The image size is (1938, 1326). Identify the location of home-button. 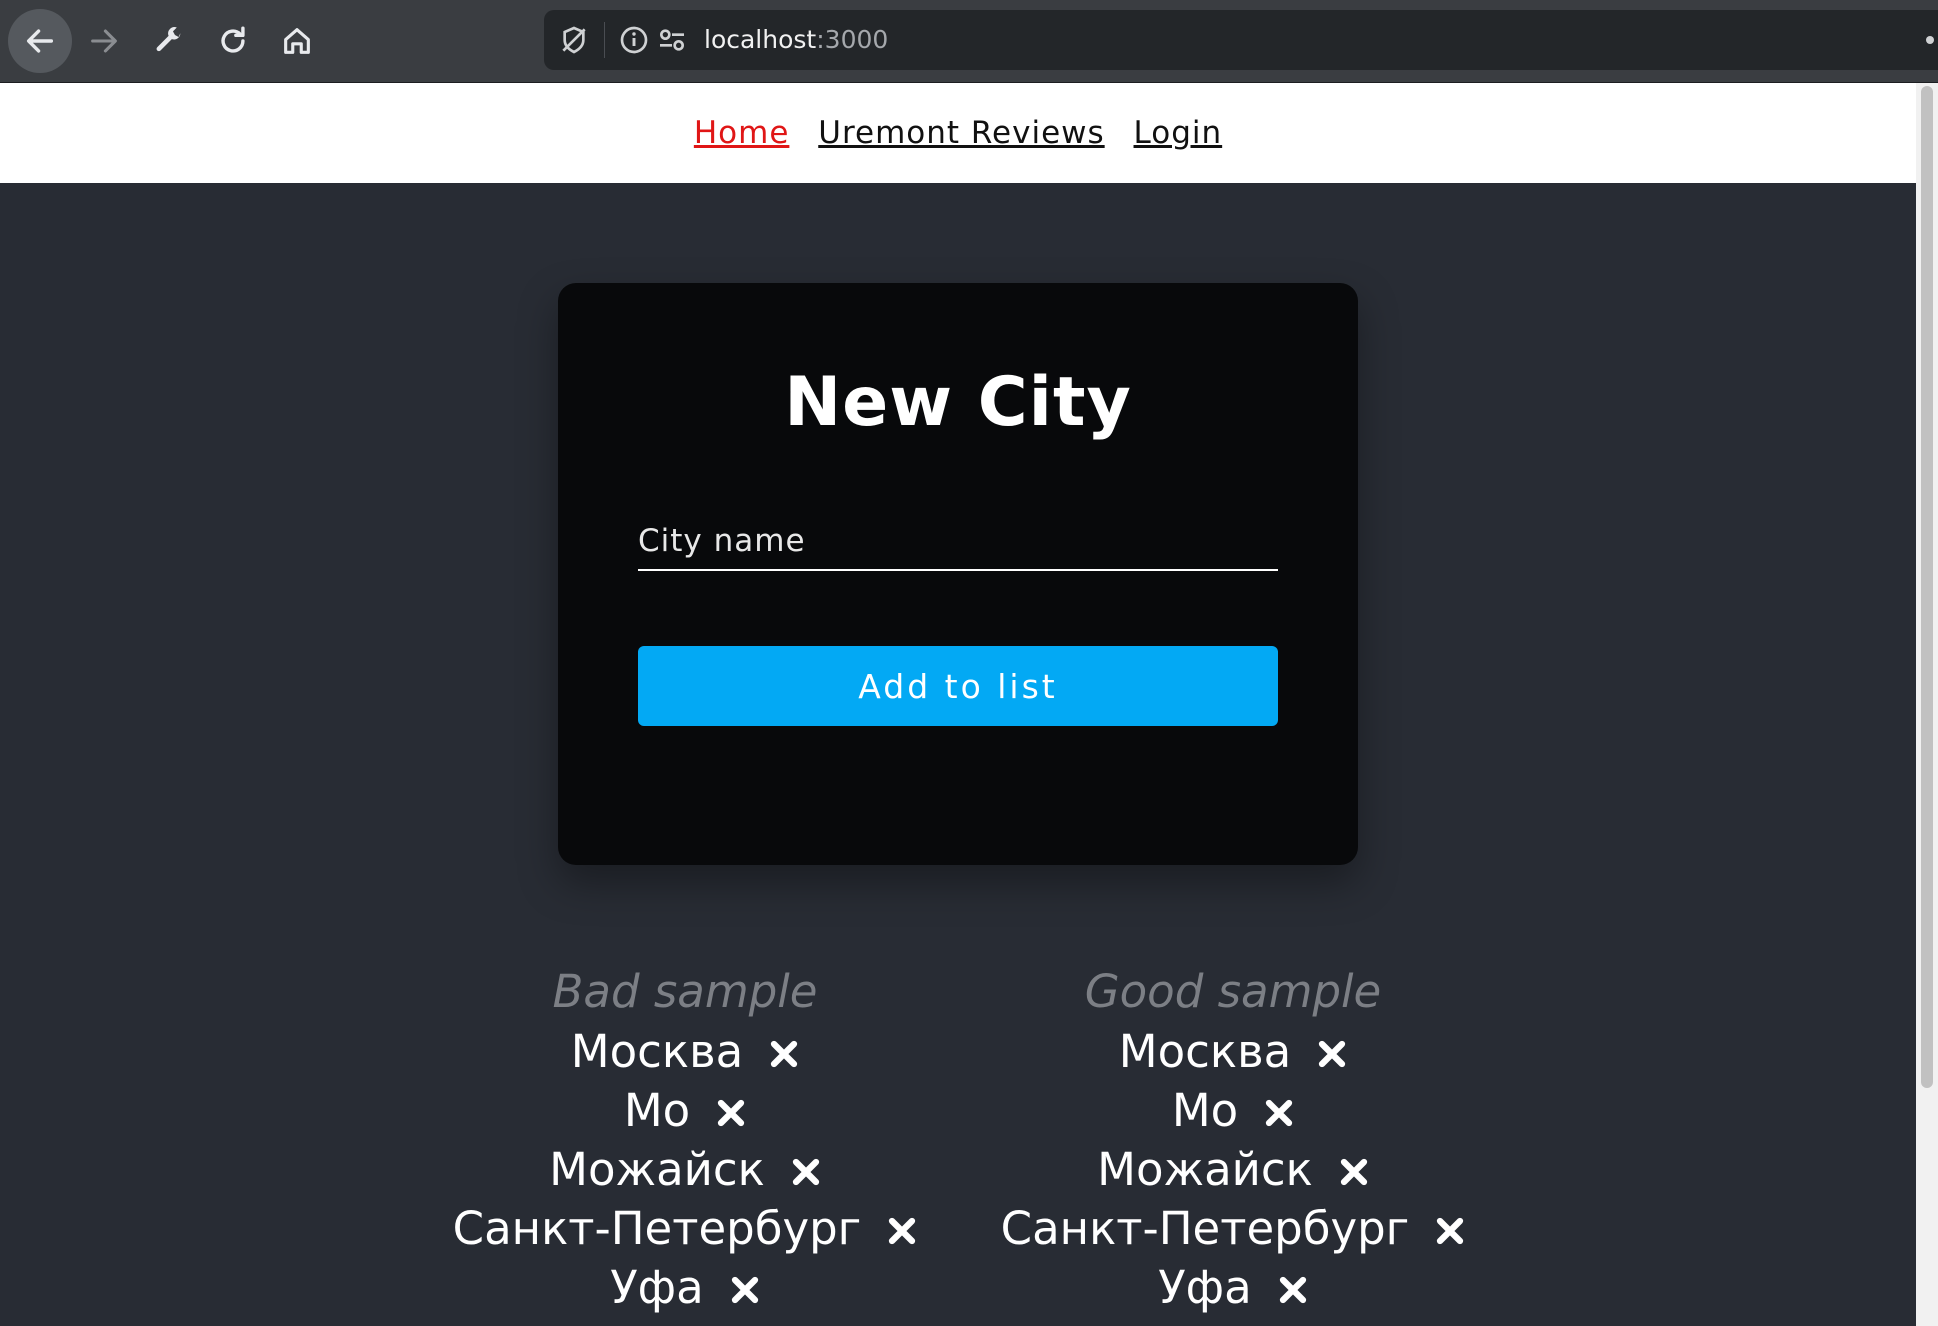
(297, 41).